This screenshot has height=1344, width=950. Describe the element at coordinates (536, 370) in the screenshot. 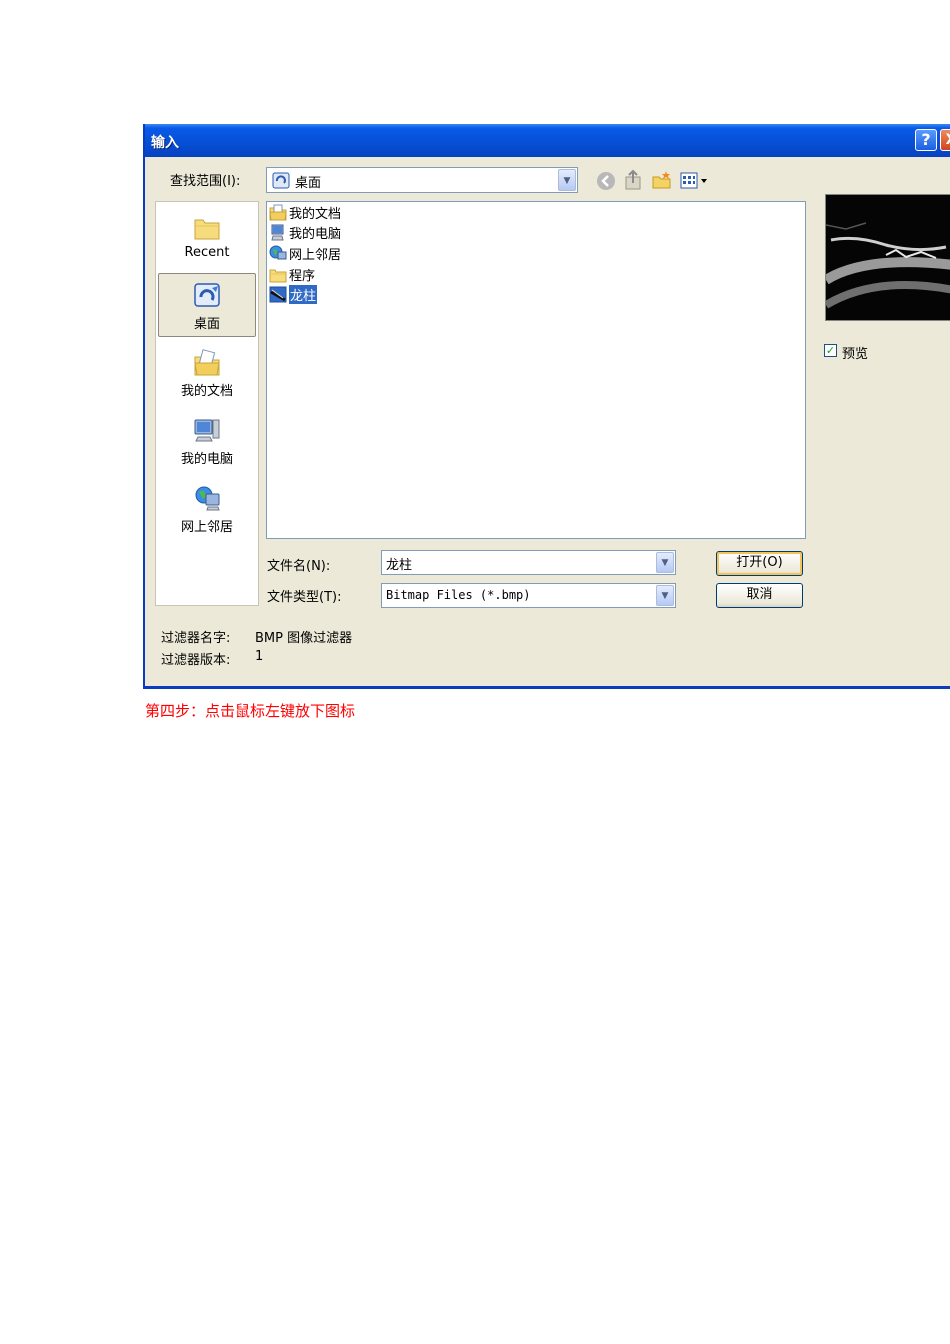

I see `file-list: 我的文档 我的电脑 网上邻居 程序 龙柱` at that location.